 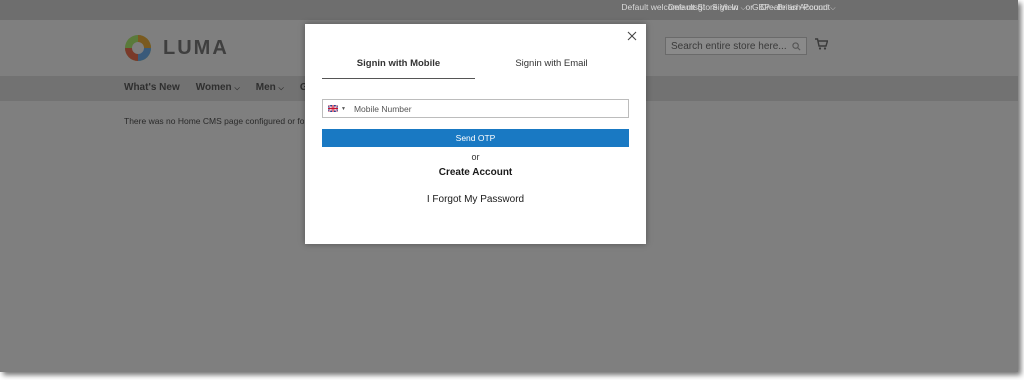 I want to click on currency-switcher: GBP - British Pound ⌵, so click(x=794, y=7).